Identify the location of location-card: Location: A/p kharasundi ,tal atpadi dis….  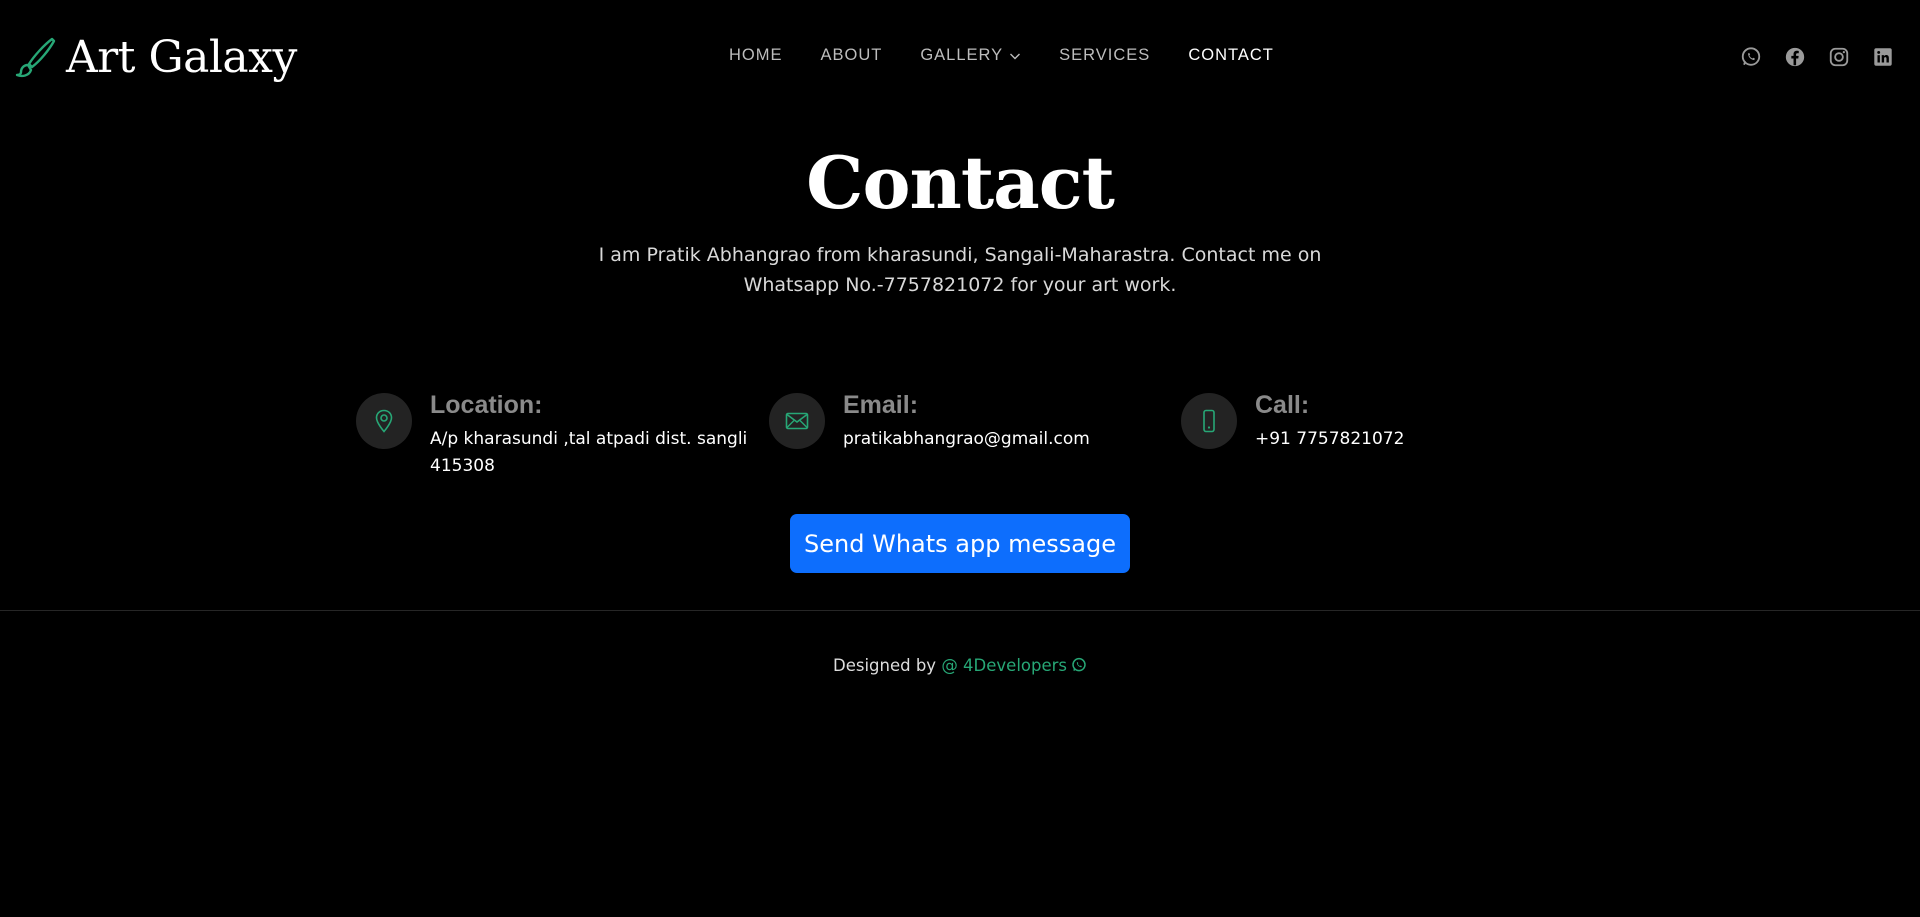
(553, 435).